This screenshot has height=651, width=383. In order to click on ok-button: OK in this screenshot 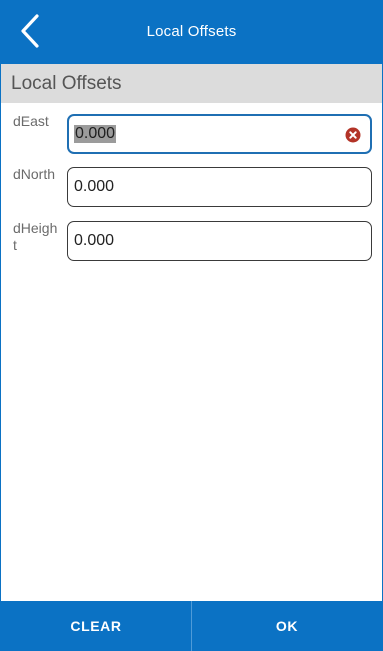, I will do `click(287, 626)`.